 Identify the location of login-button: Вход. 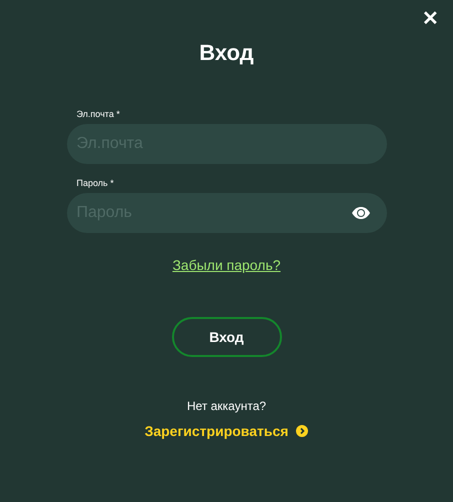
(227, 337).